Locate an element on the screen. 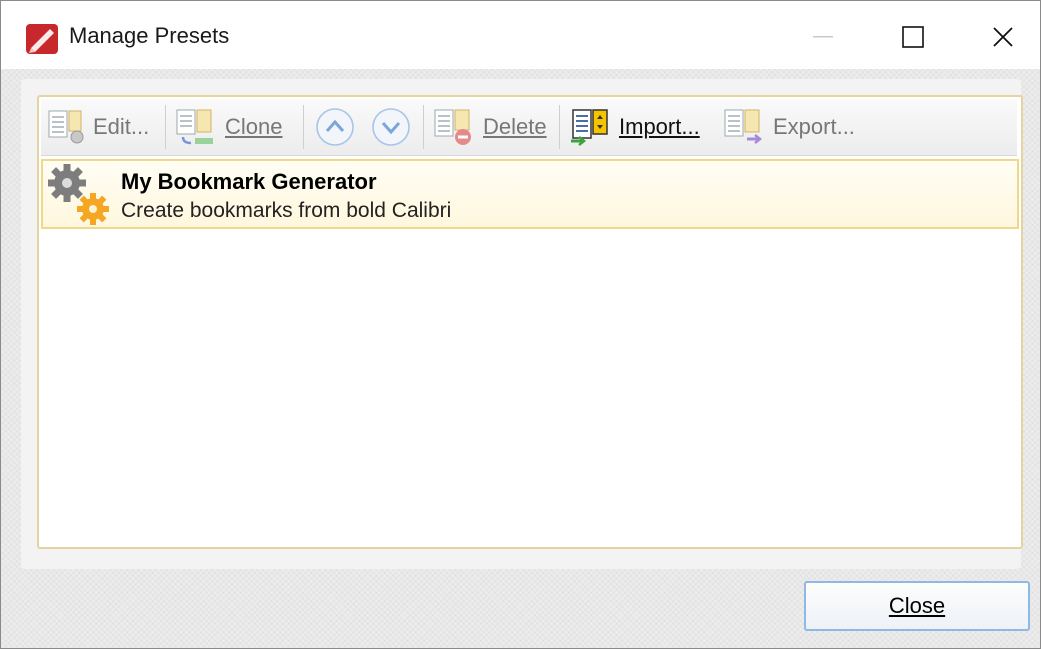  close-icon is located at coordinates (1003, 37).